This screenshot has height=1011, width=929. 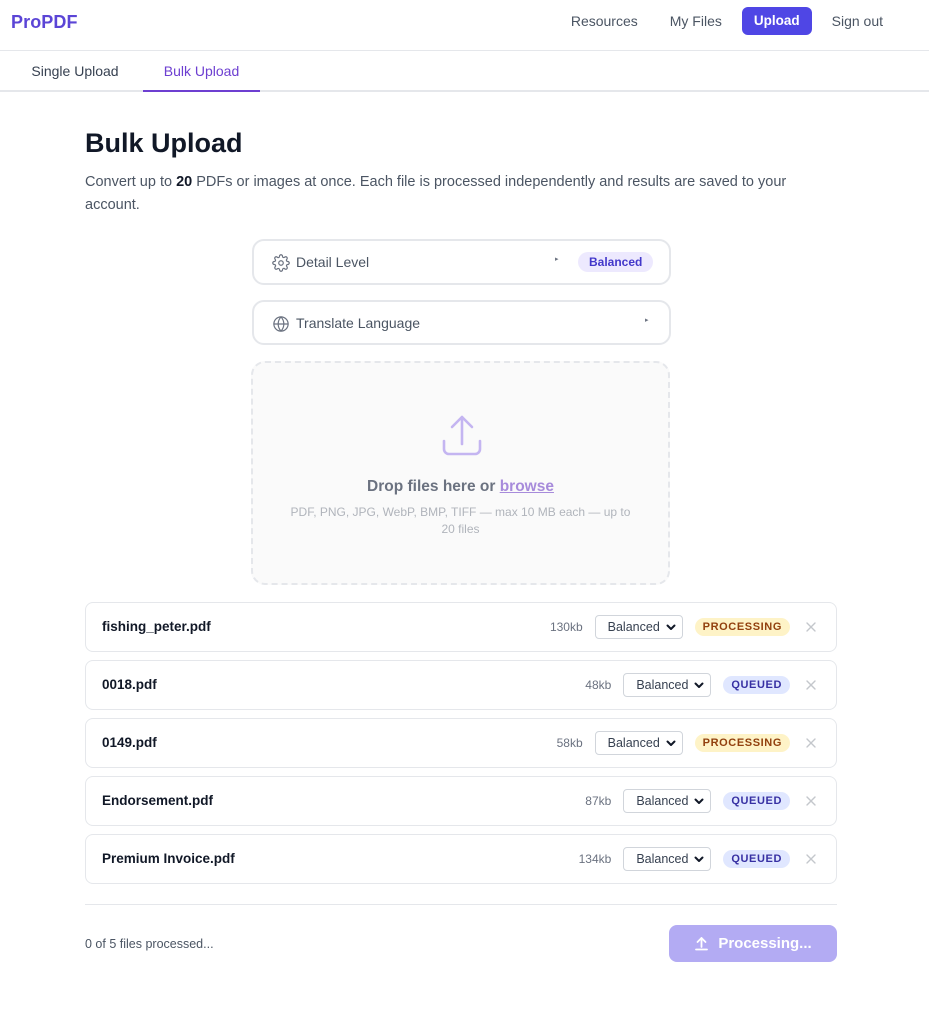 What do you see at coordinates (164, 143) in the screenshot?
I see `page-title: Bulk Upload` at bounding box center [164, 143].